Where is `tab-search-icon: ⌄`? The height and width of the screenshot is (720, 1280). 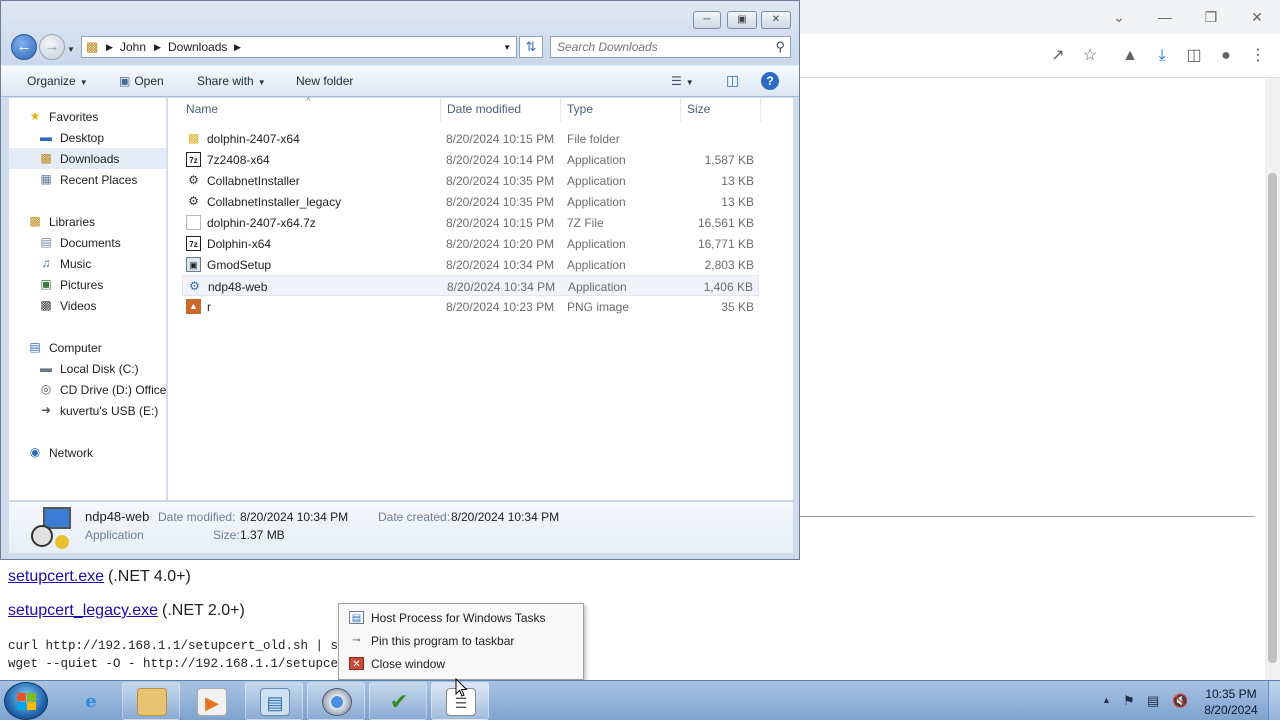 tab-search-icon: ⌄ is located at coordinates (1119, 17).